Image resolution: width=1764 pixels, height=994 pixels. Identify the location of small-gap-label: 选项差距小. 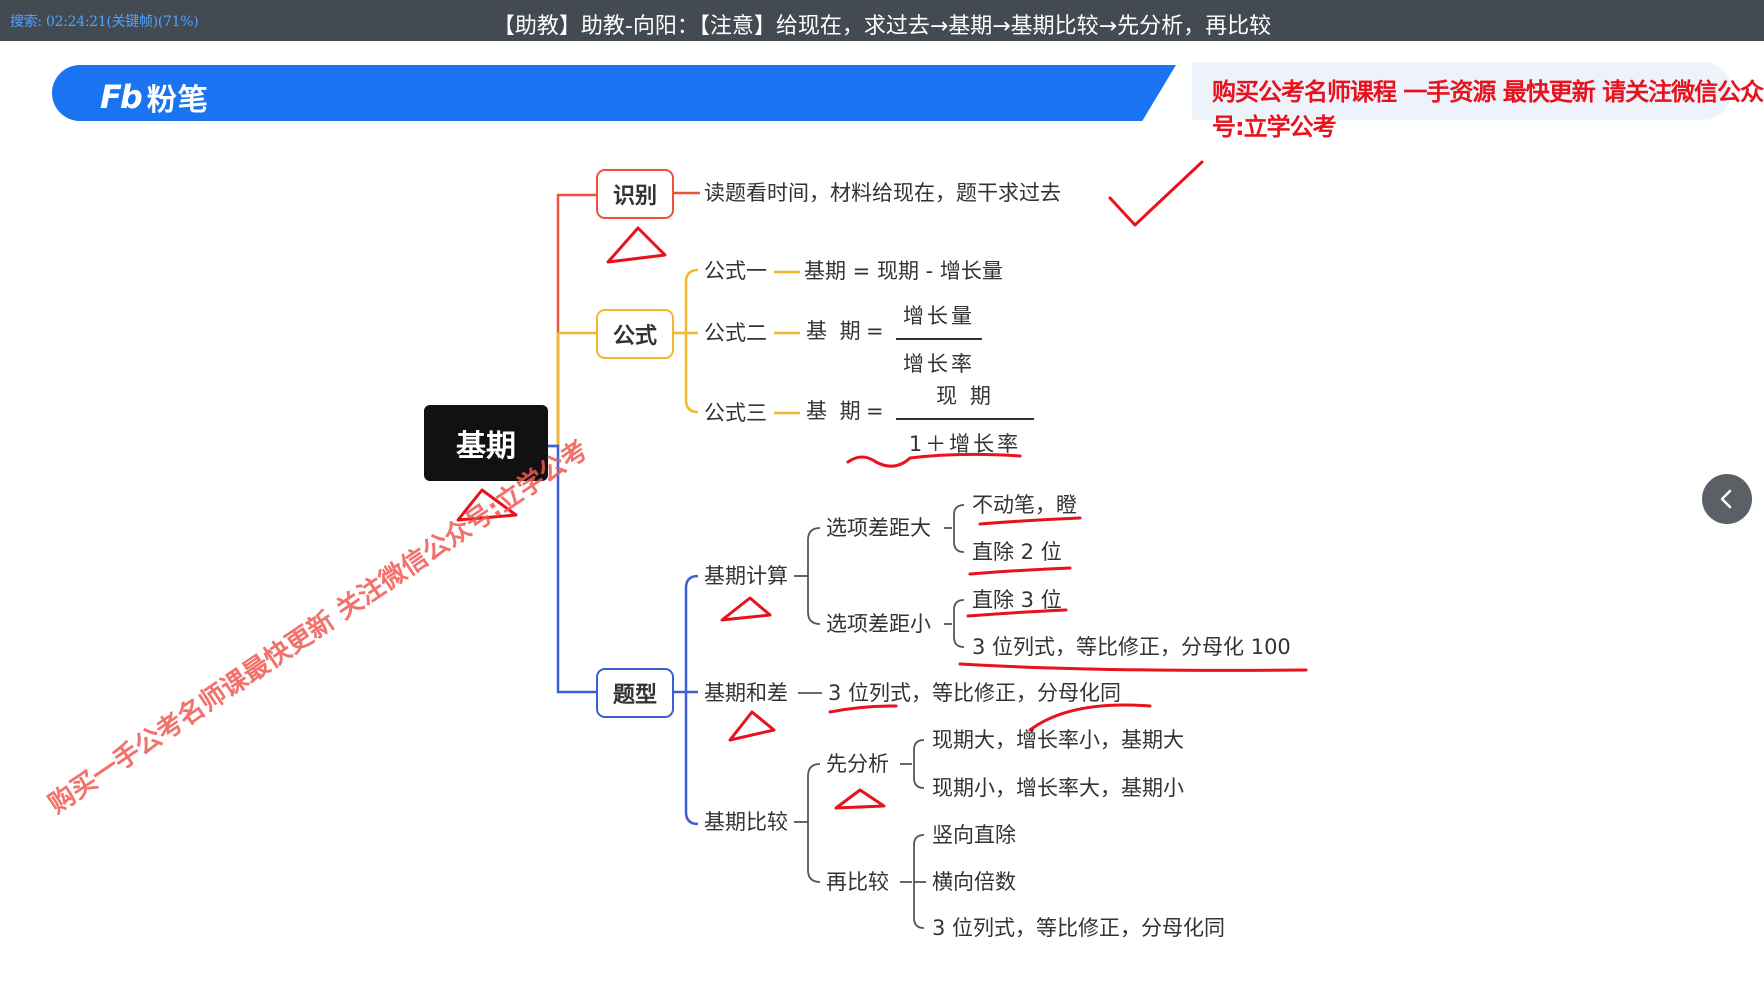
(878, 624).